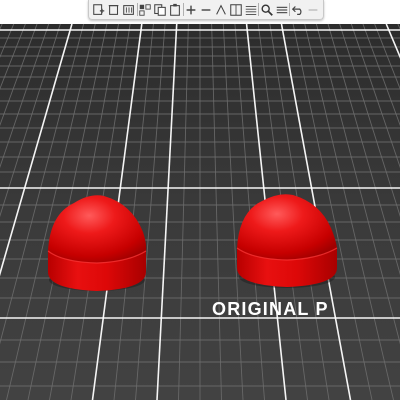 The width and height of the screenshot is (400, 400). I want to click on variable-layer-height-button, so click(250, 9).